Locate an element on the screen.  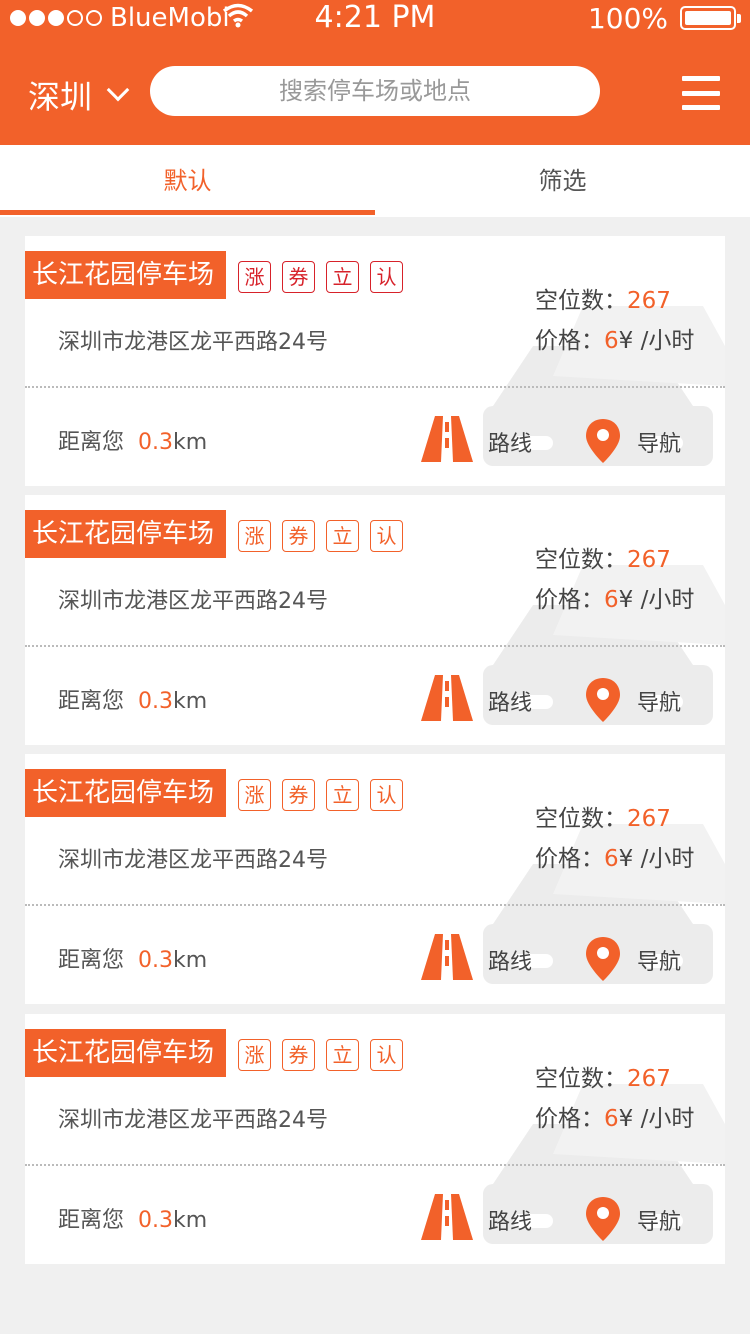
chevron-down-icon is located at coordinates (118, 90).